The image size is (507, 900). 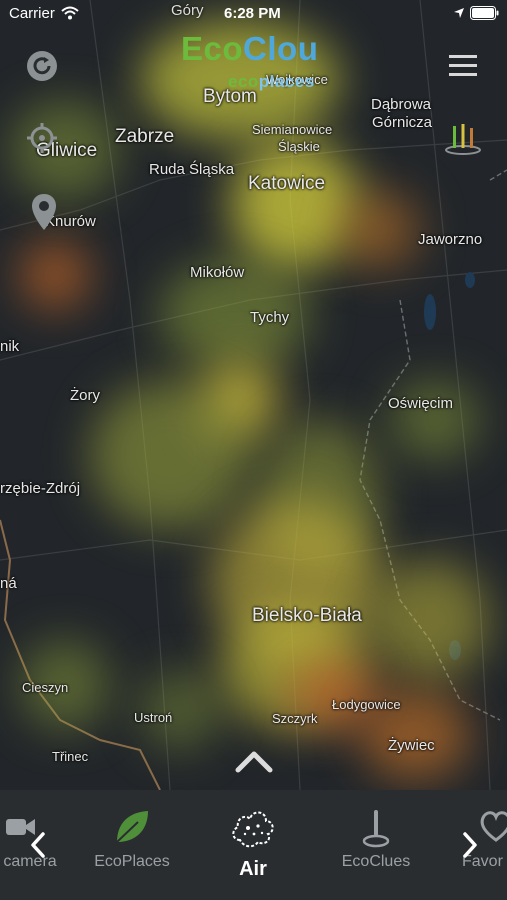 I want to click on locate-button, so click(x=42, y=138).